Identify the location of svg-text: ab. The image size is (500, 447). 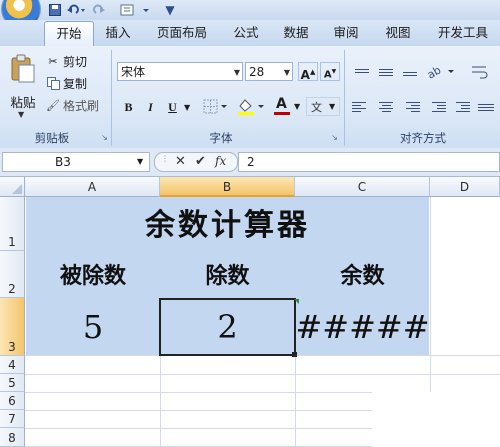
(434, 72).